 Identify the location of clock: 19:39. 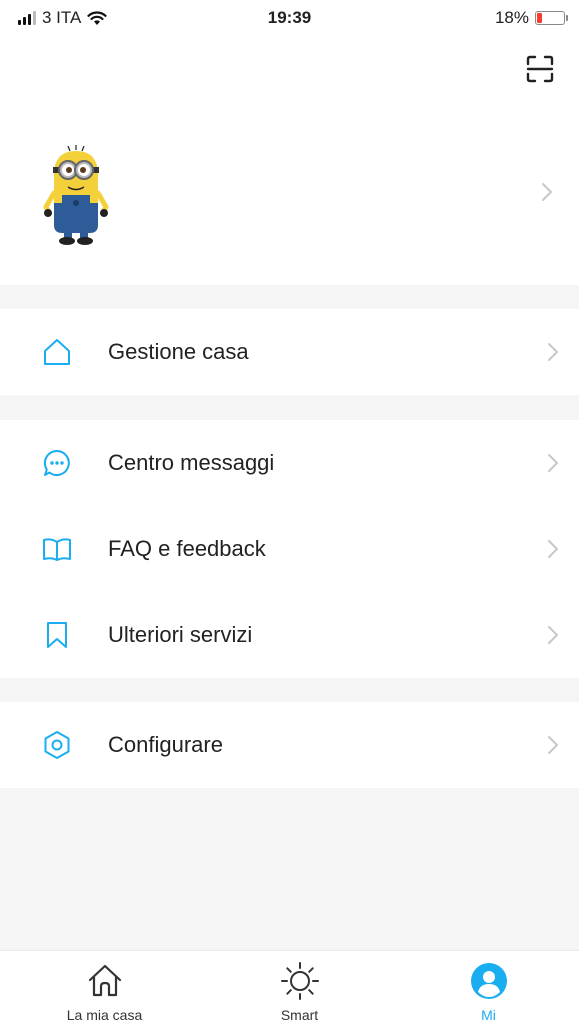
(289, 17).